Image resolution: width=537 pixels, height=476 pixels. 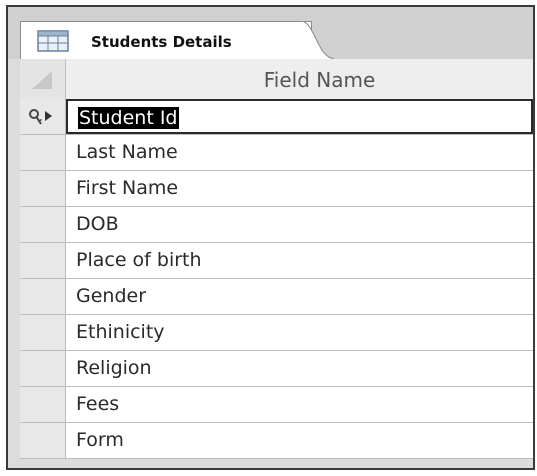 I want to click on field-row: Religion, so click(x=276, y=369).